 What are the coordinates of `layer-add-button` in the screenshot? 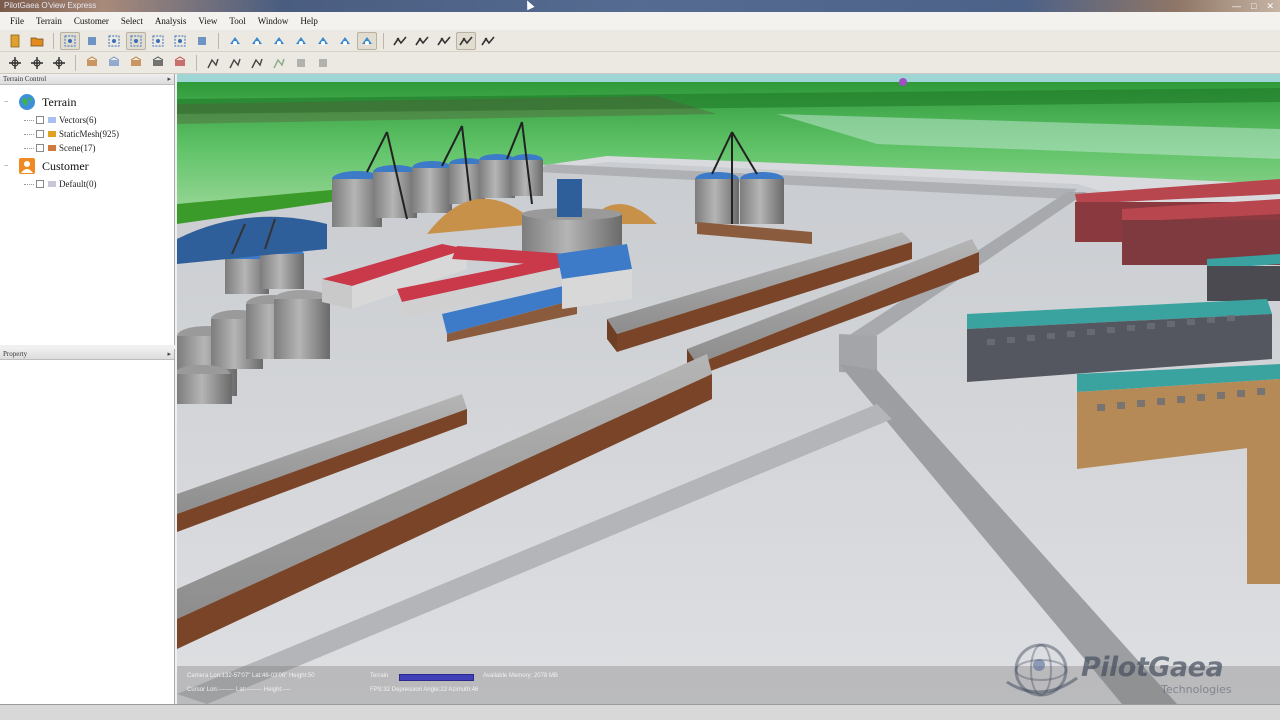 It's located at (15, 63).